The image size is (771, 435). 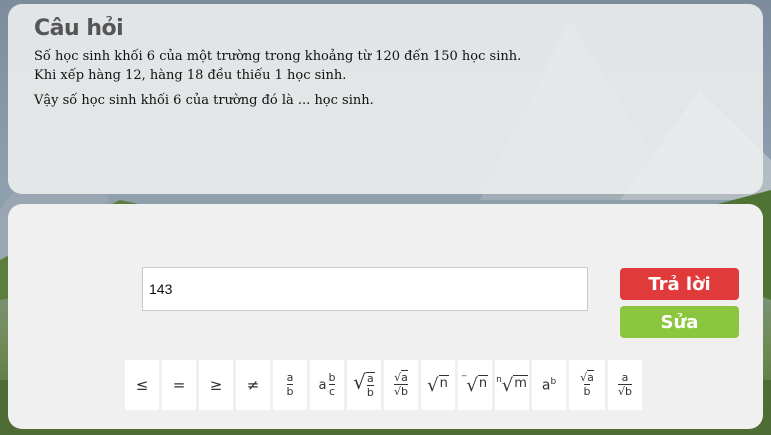 I want to click on nth-root-m-button: n √ m, so click(x=512, y=385).